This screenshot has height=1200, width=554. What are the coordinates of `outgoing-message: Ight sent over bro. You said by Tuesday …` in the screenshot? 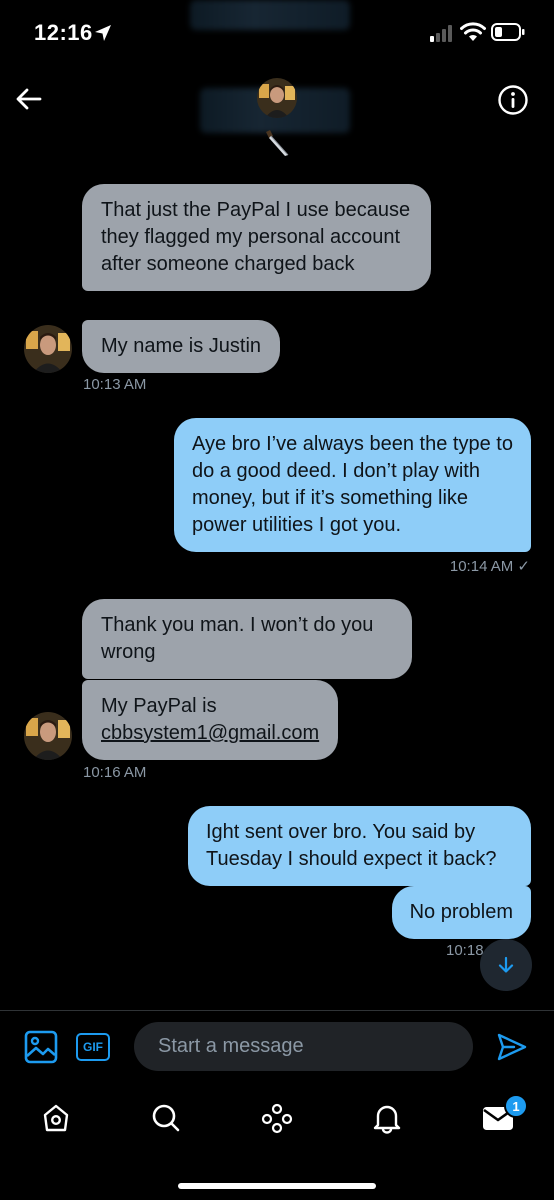 It's located at (359, 846).